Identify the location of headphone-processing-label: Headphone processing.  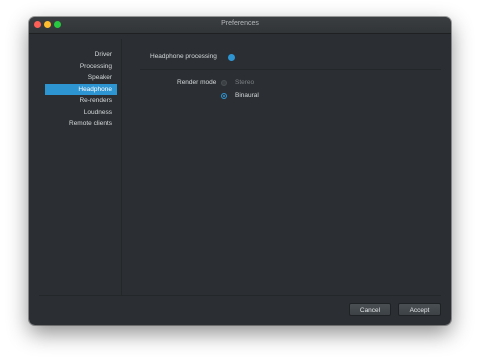
(183, 56).